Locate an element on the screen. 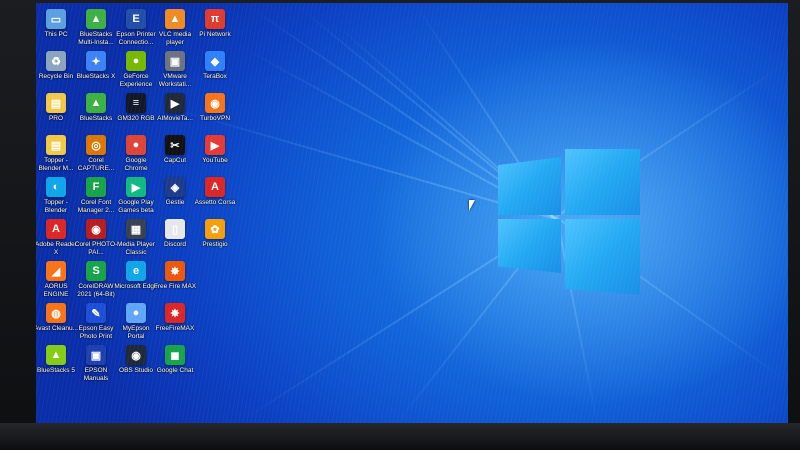  desktop-icon-label: Discord is located at coordinates (175, 244).